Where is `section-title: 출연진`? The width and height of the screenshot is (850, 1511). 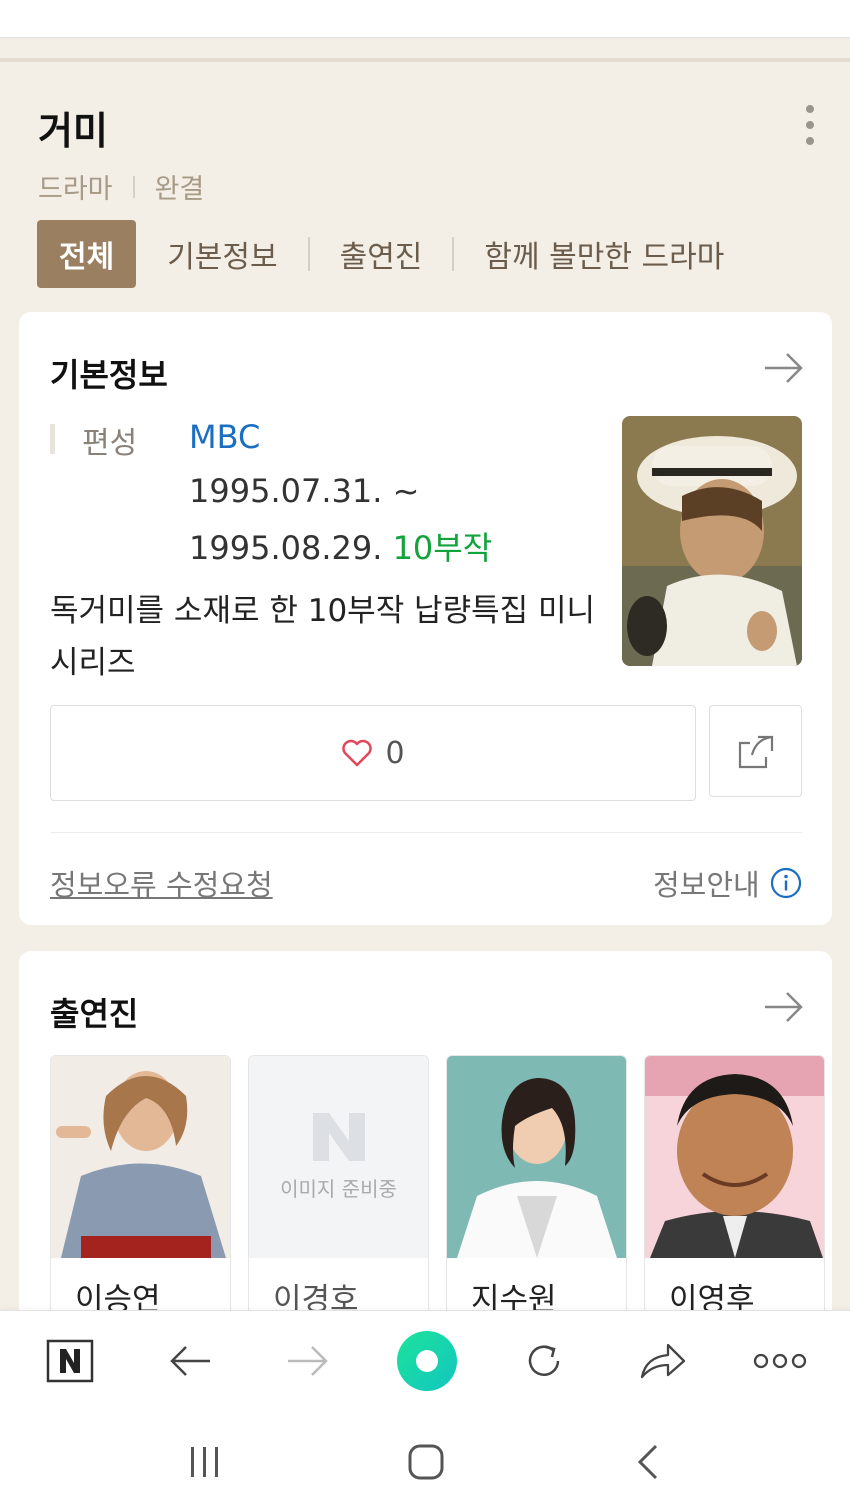
section-title: 출연진 is located at coordinates (94, 1014).